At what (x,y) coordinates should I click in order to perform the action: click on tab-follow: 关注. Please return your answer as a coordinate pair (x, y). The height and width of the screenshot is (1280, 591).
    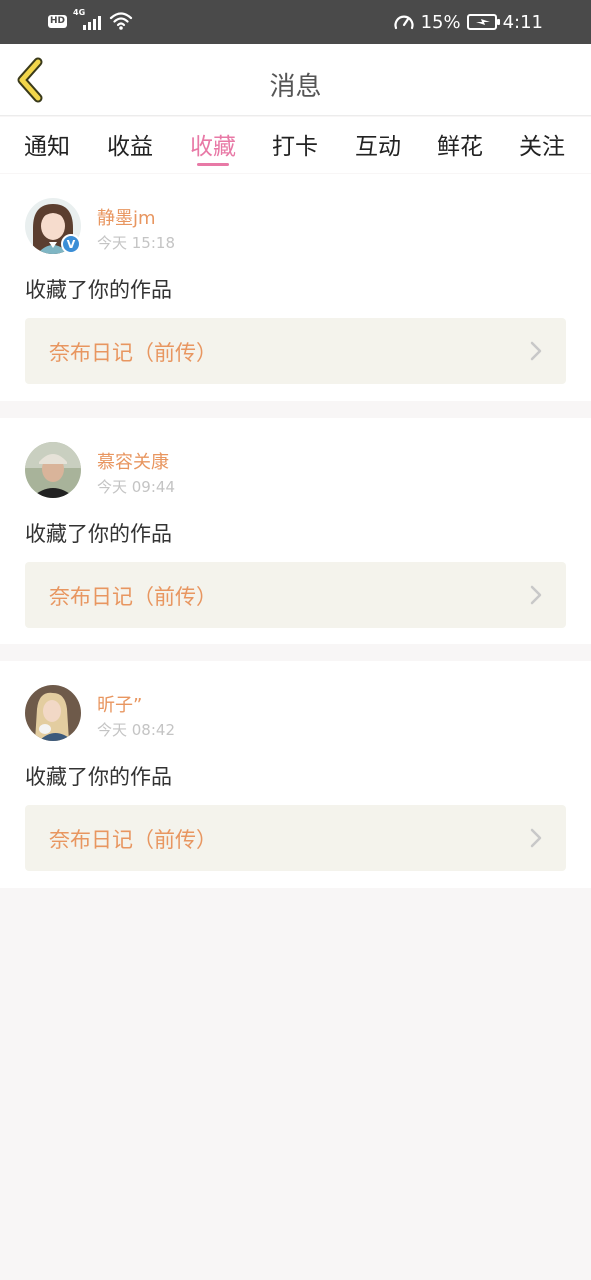
    Looking at the image, I should click on (542, 144).